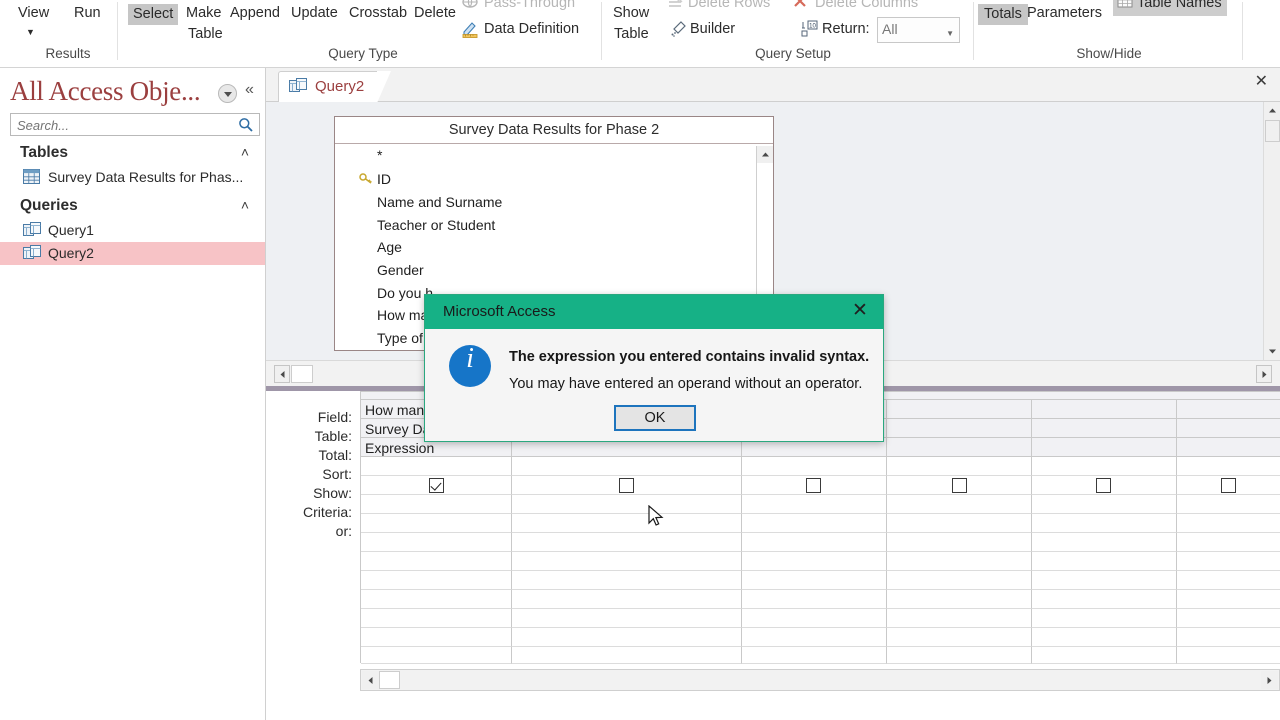 This screenshot has width=1280, height=720. I want to click on tab-query2: Query2, so click(334, 87).